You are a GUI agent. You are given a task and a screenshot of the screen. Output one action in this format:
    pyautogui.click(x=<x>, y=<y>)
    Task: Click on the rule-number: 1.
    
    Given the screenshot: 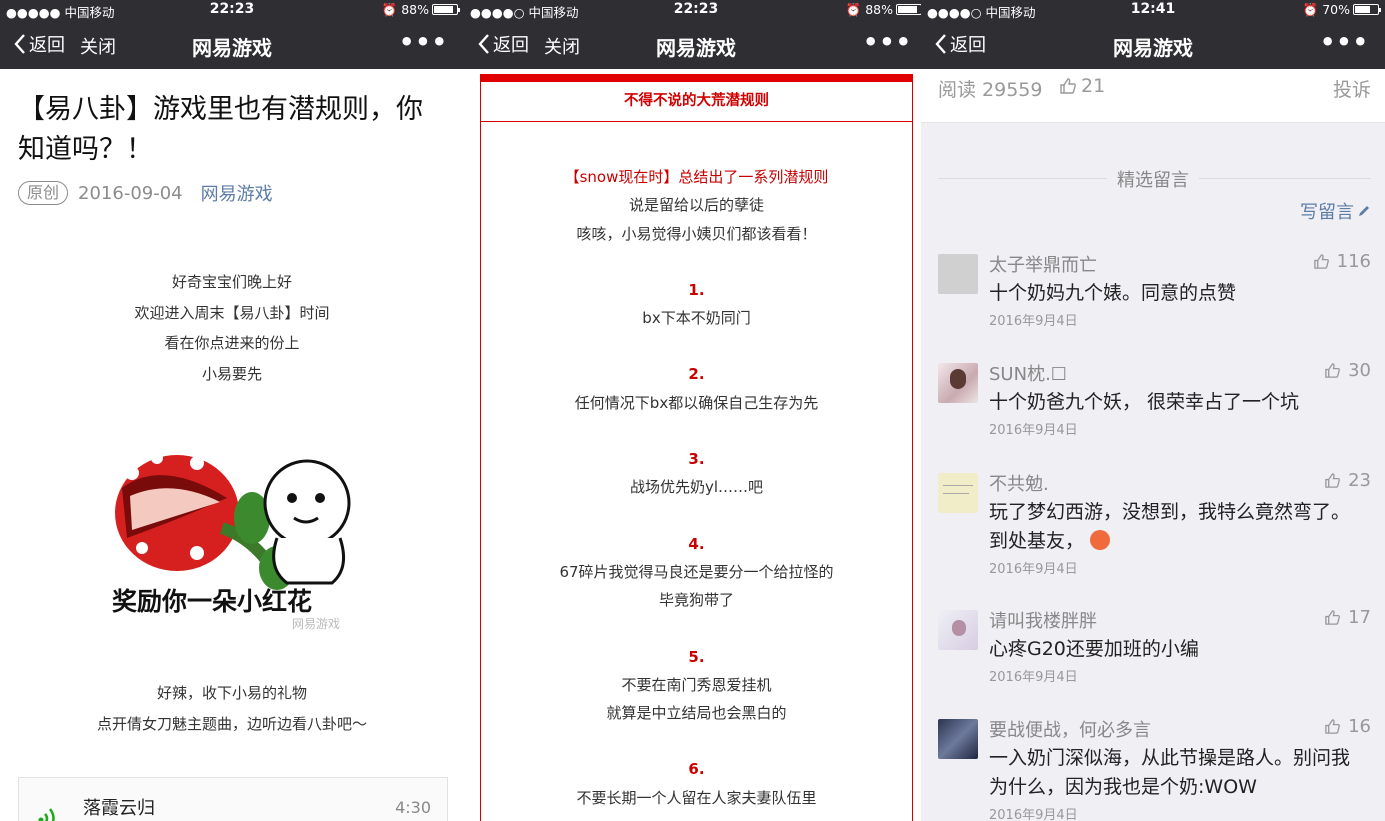 What is the action you would take?
    pyautogui.click(x=696, y=289)
    